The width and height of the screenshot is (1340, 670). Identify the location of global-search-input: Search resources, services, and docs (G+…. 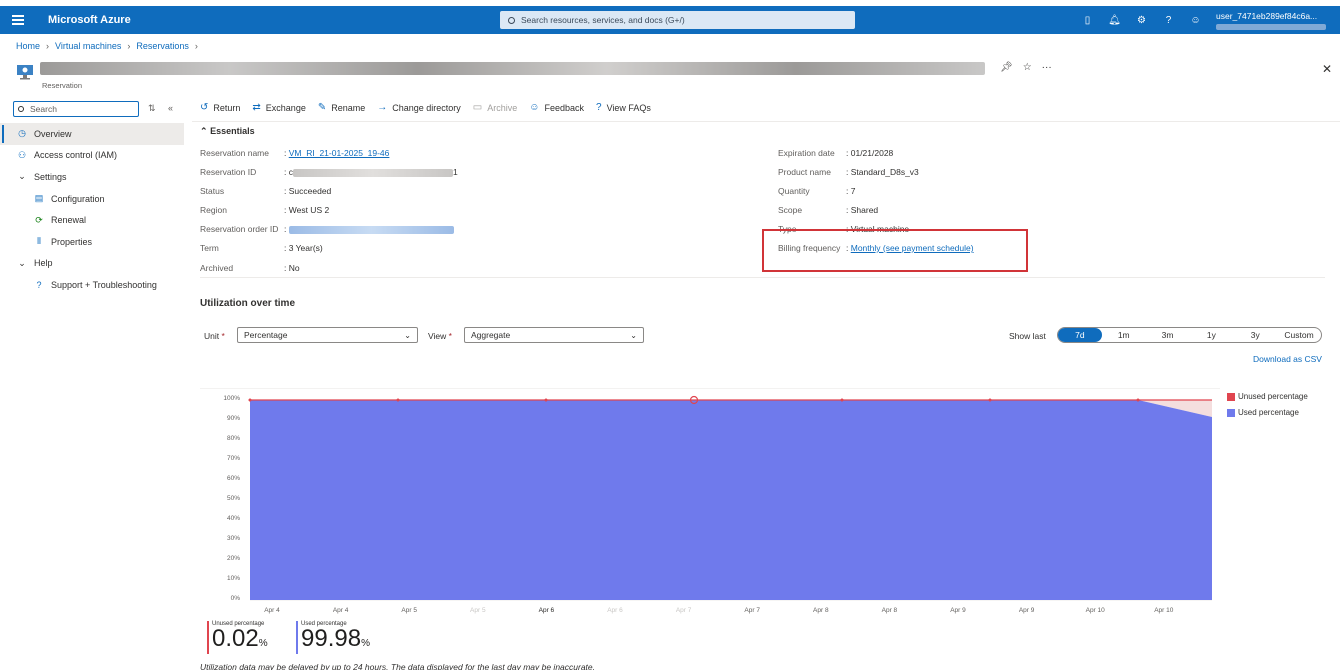
(677, 20).